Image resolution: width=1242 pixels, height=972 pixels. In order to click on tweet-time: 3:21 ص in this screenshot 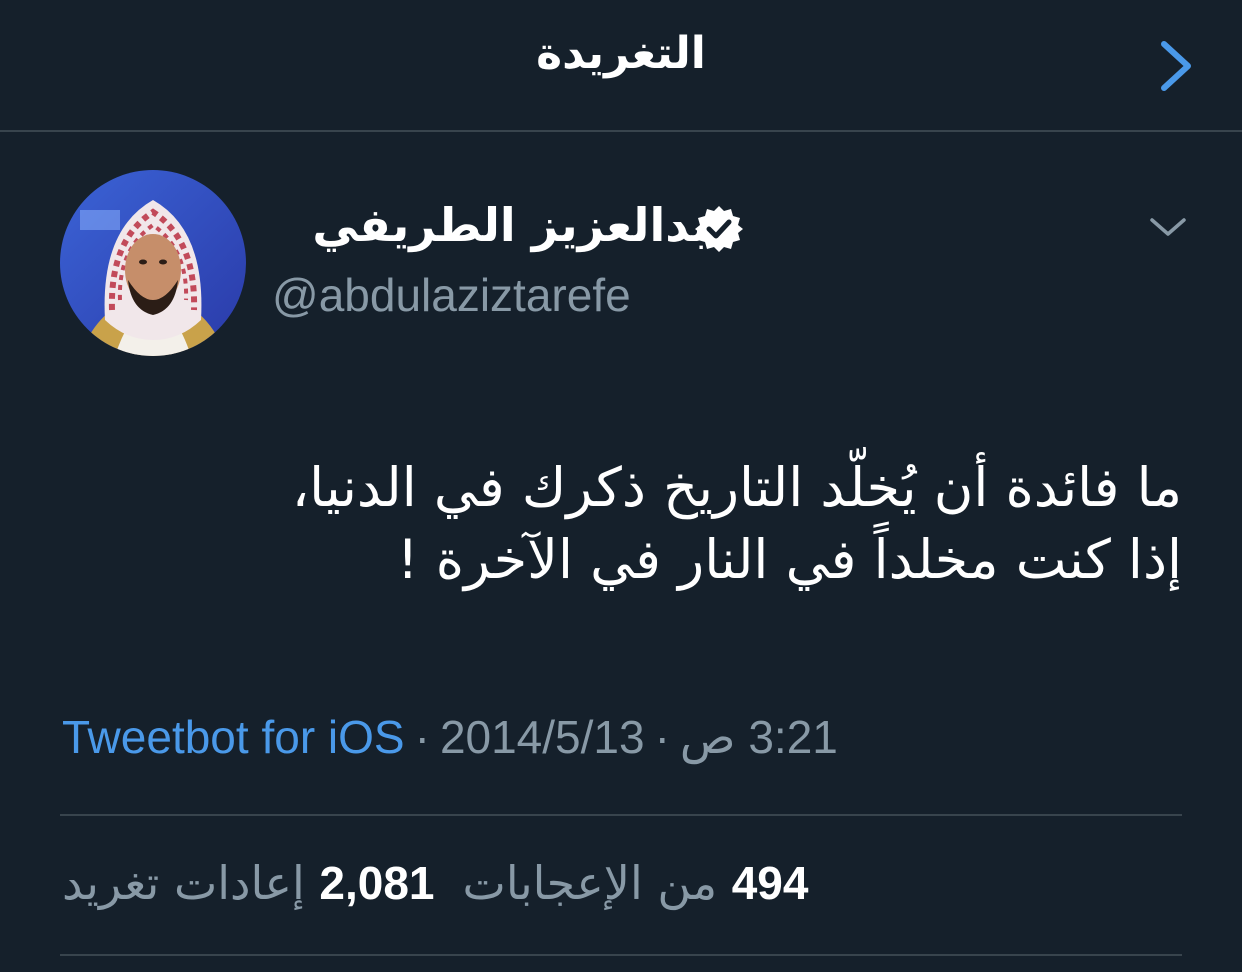, I will do `click(758, 737)`.